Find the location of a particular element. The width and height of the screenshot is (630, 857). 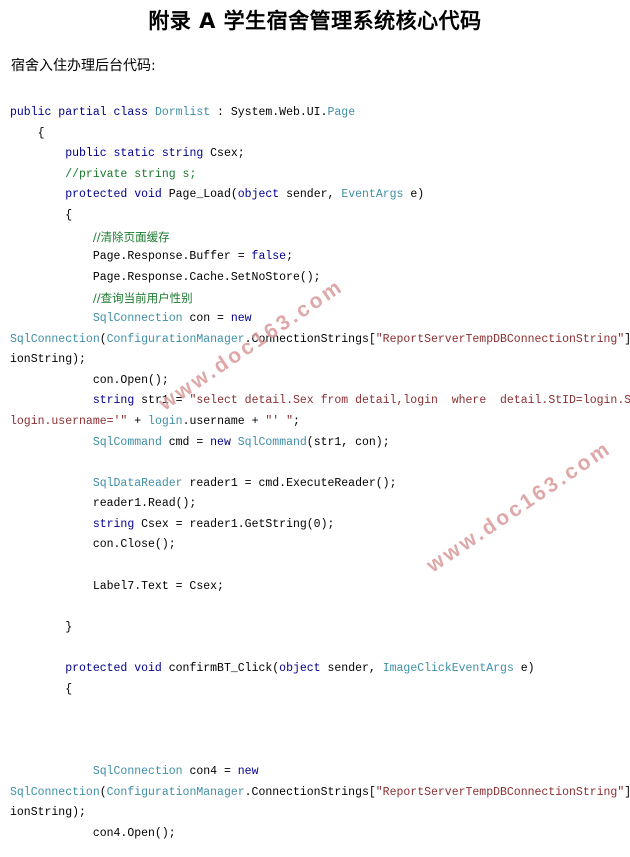

code-token-pln: Page_Load( is located at coordinates (203, 195).